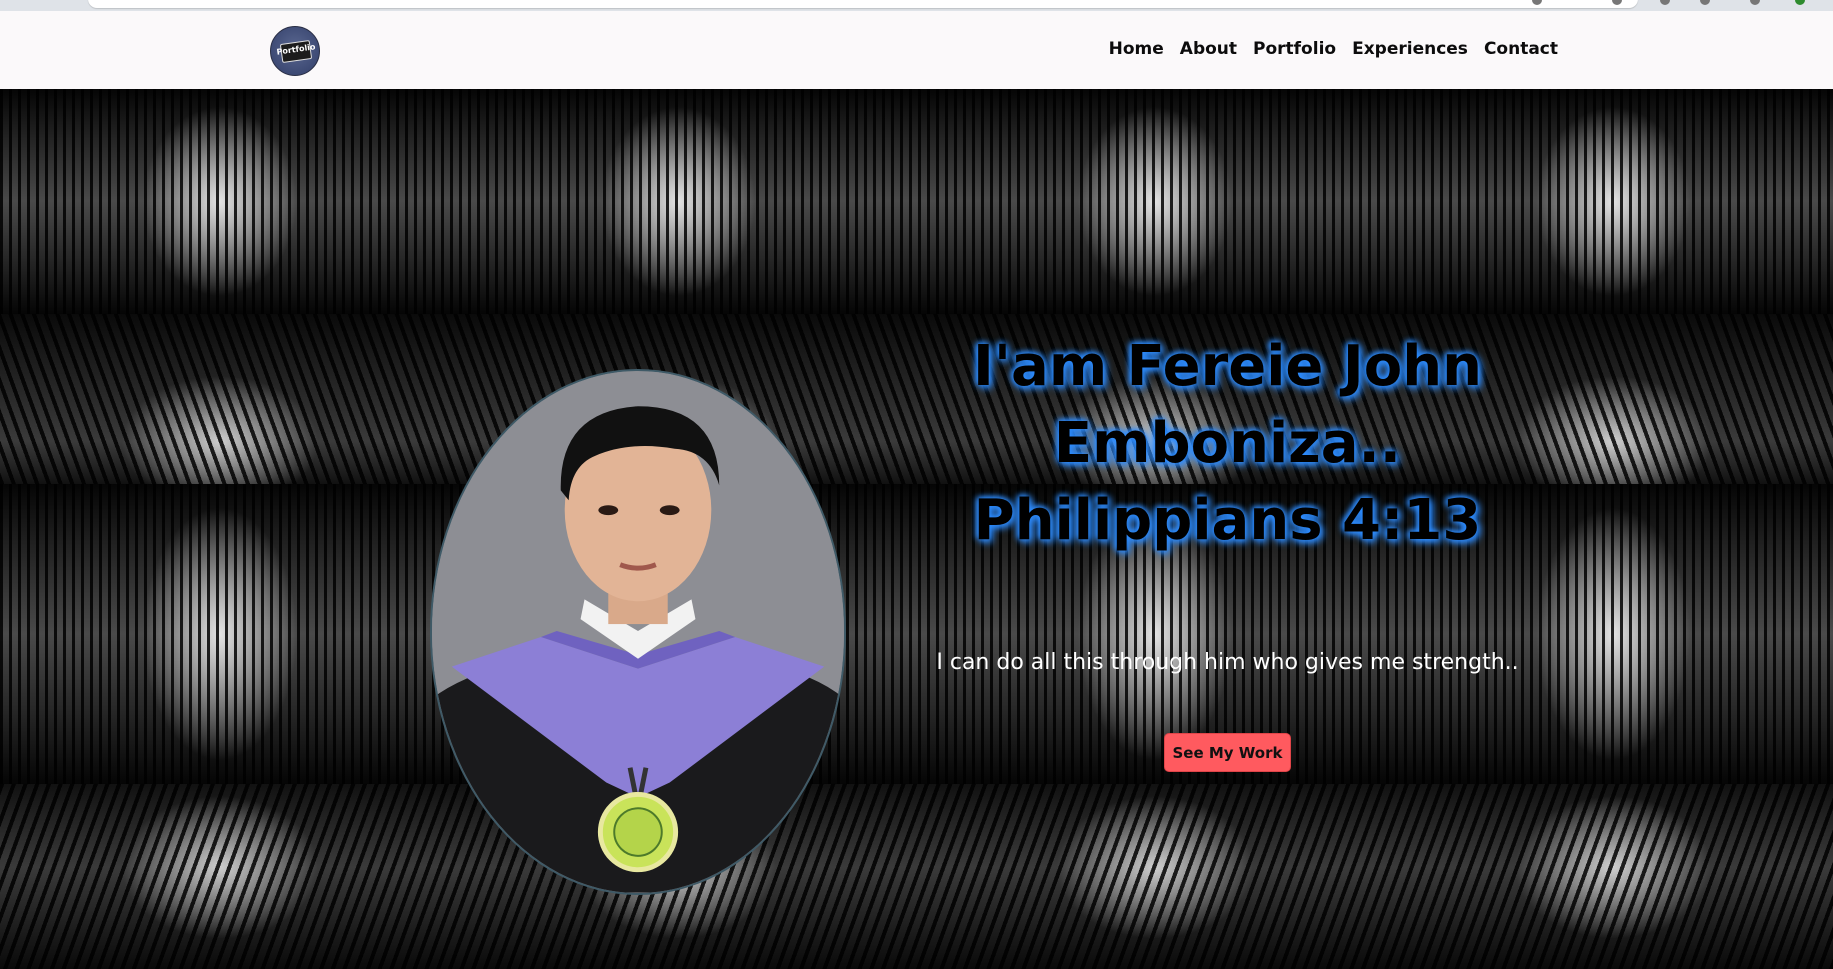  I want to click on nav-link-contact: Contact, so click(1521, 49).